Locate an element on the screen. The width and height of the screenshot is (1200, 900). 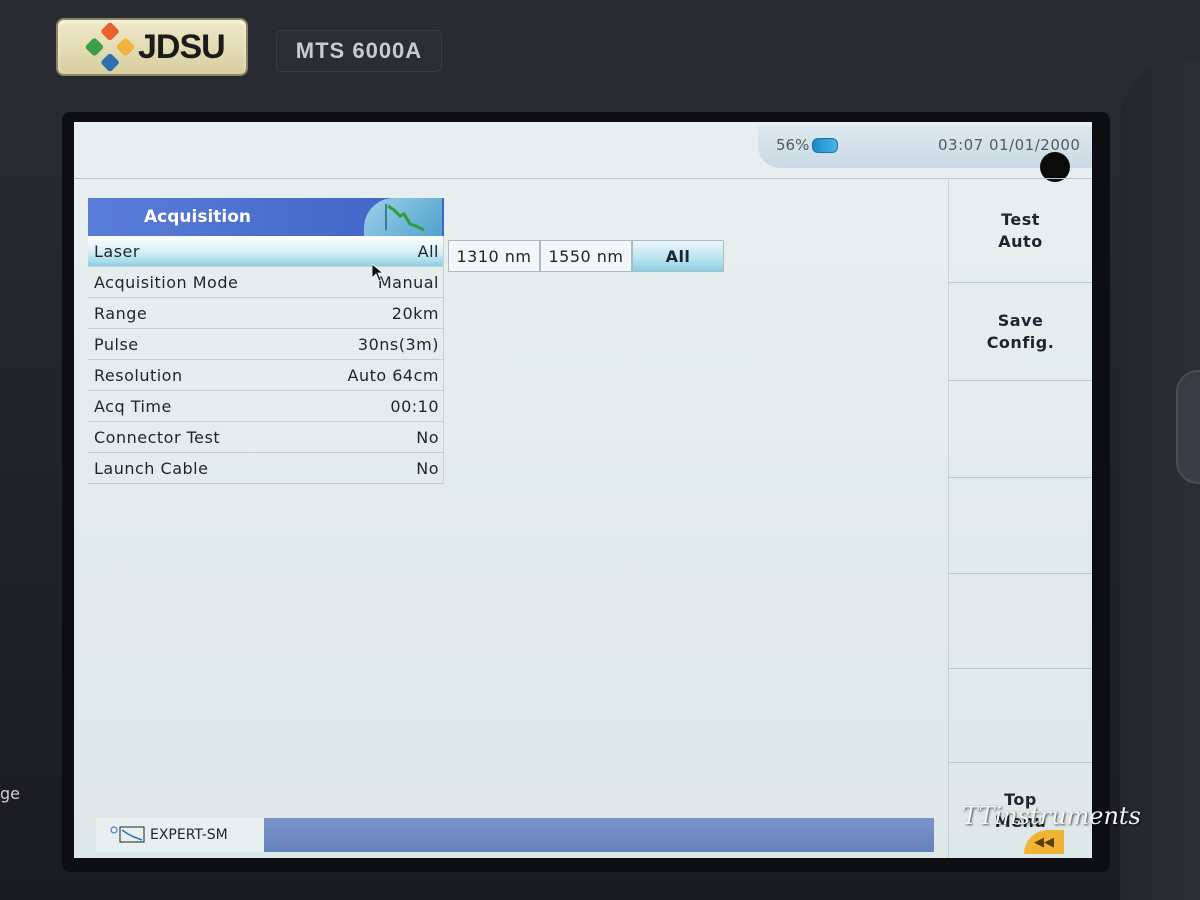
row-label: Launch Cable is located at coordinates (151, 468).